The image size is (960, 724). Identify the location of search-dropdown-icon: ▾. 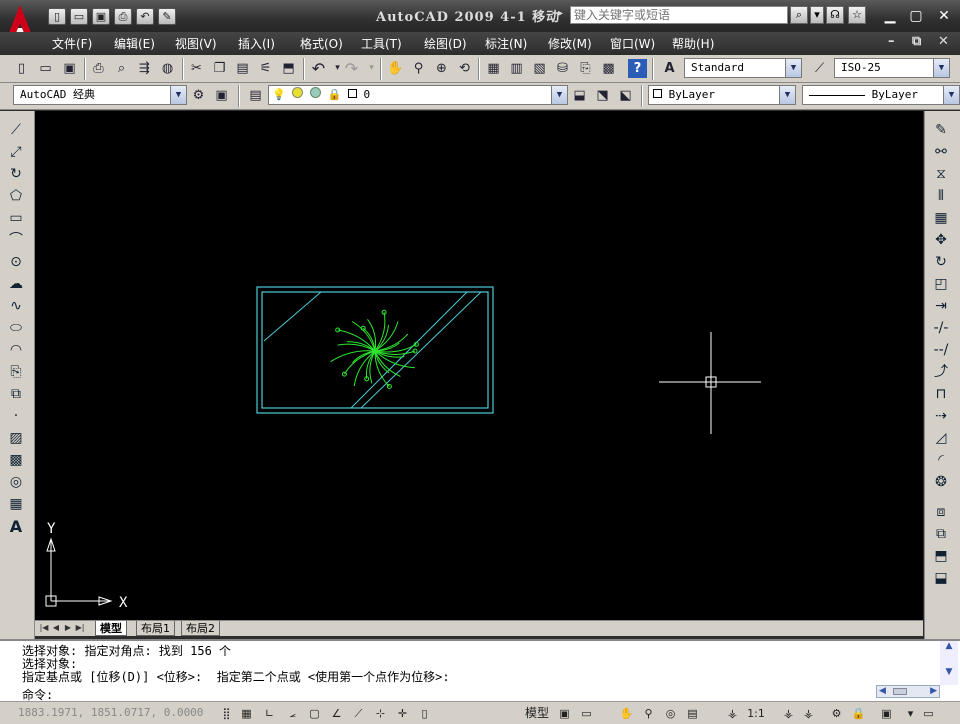
(817, 15).